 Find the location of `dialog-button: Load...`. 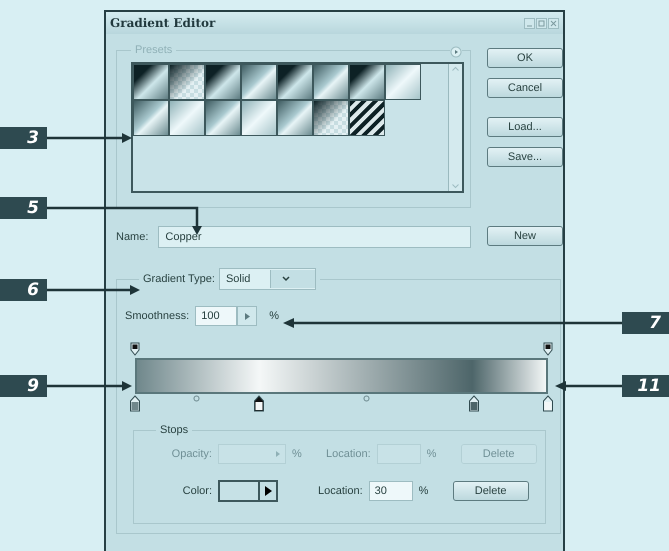

dialog-button: Load... is located at coordinates (525, 127).